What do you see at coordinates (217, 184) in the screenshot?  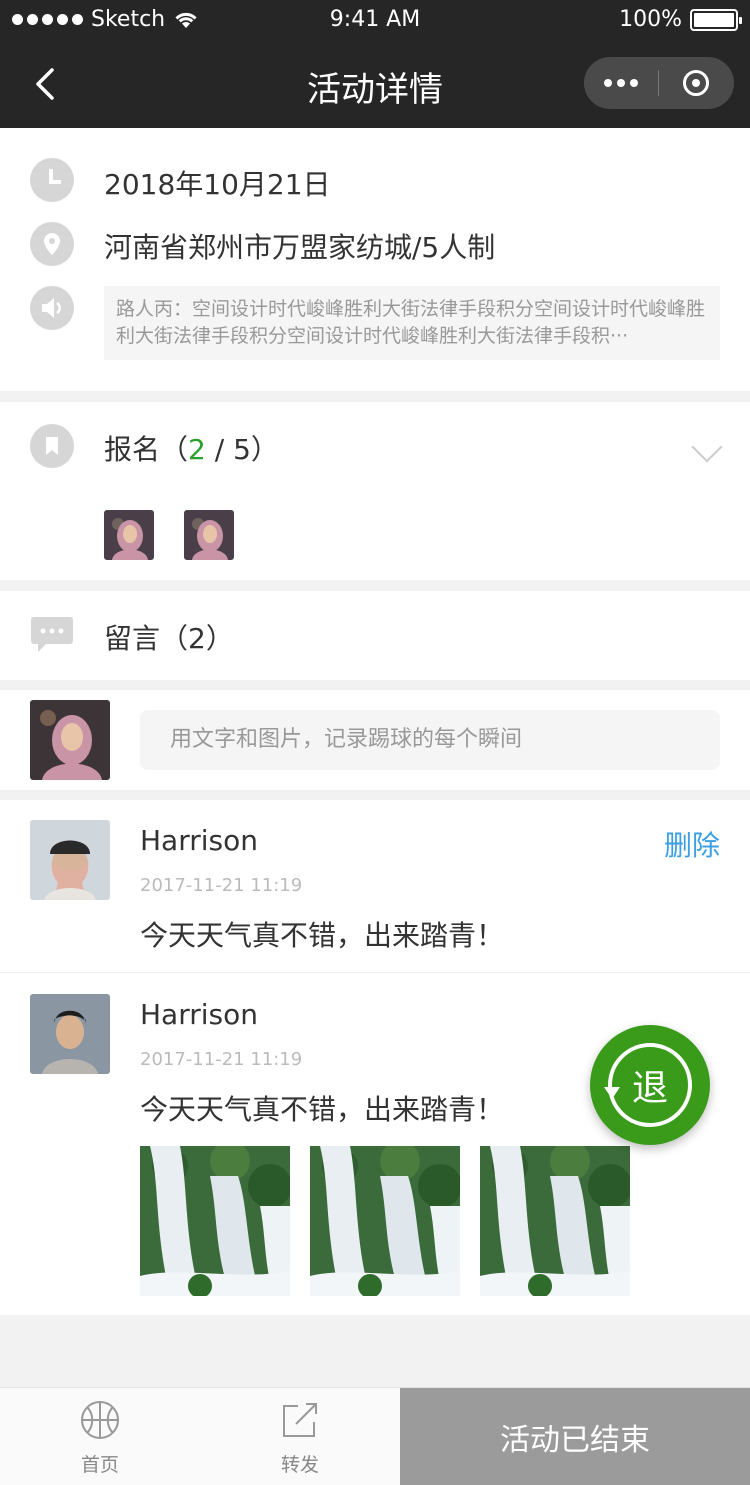 I see `activity-date: 2018年10月21日` at bounding box center [217, 184].